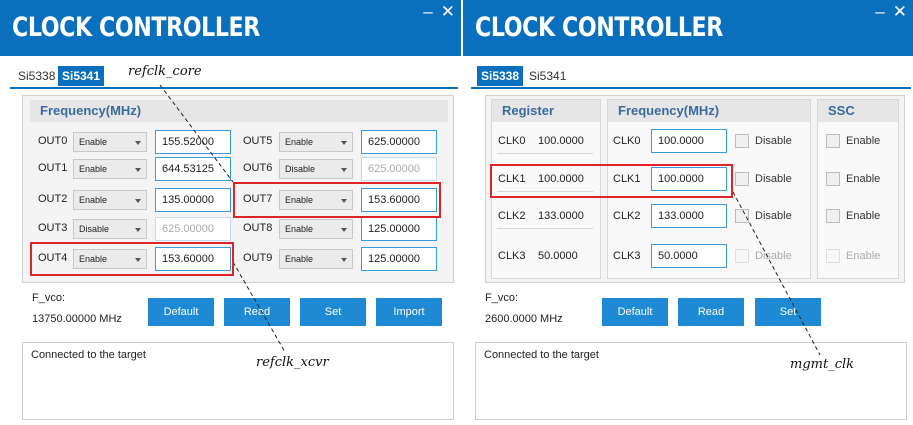 The height and width of the screenshot is (425, 913). Describe the element at coordinates (132, 259) in the screenshot. I see `highlight-out4` at that location.